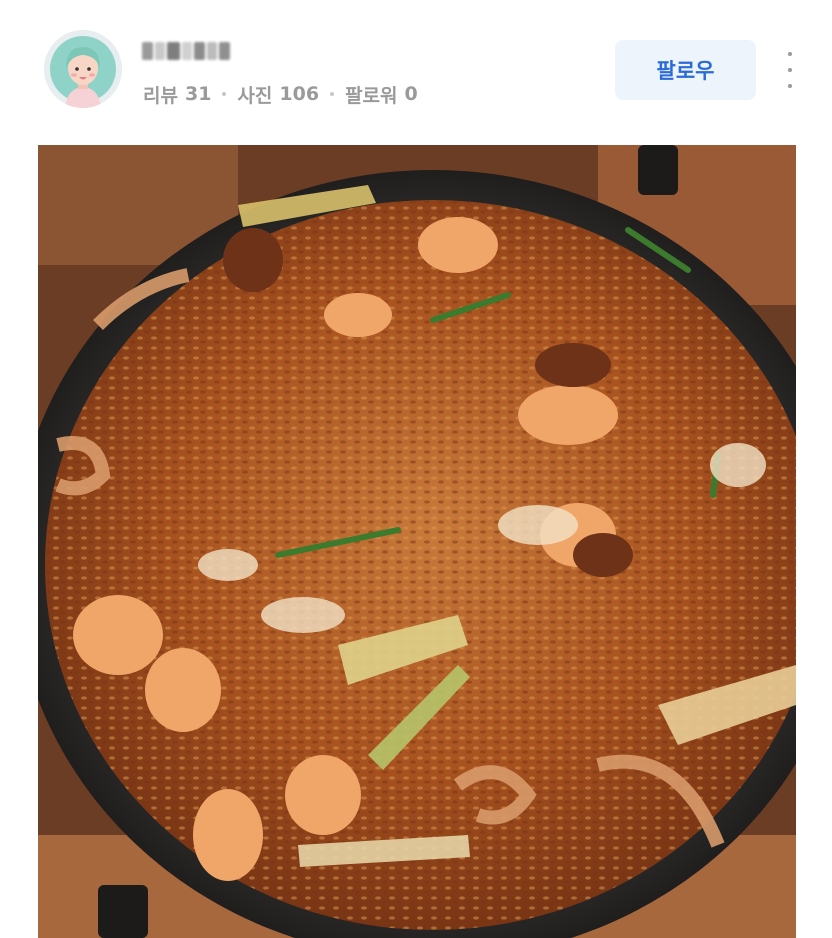 Image resolution: width=832 pixels, height=938 pixels. What do you see at coordinates (411, 94) in the screenshot?
I see `followers-stat-value: 0` at bounding box center [411, 94].